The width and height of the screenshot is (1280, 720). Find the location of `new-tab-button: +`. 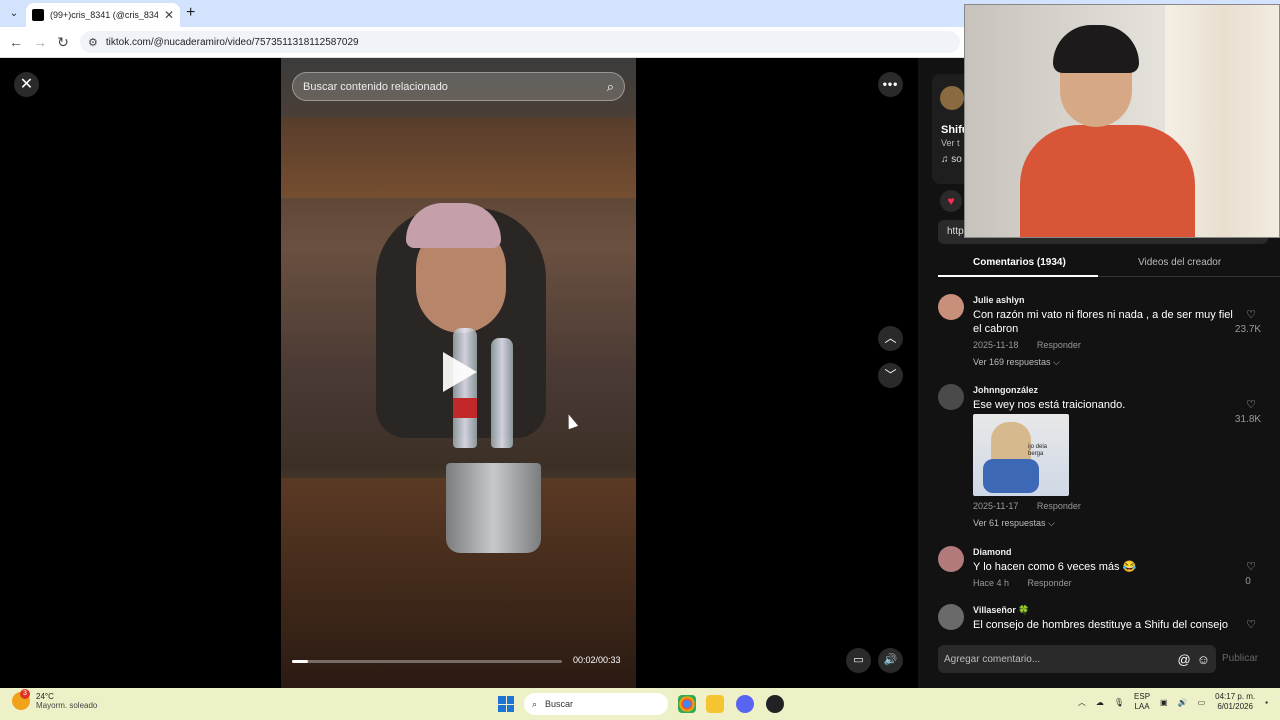

new-tab-button: + is located at coordinates (190, 13).